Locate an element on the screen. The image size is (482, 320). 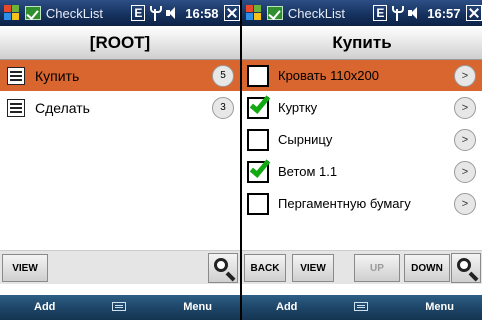
list-item: Сделать 3 is located at coordinates (120, 108).